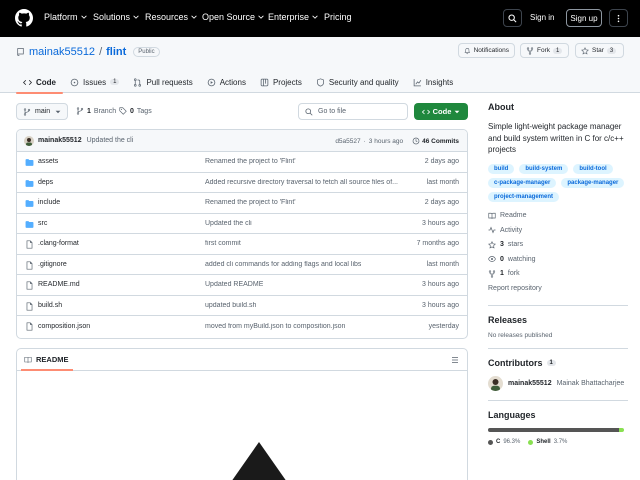  I want to click on tab-actions: Actions, so click(226, 82).